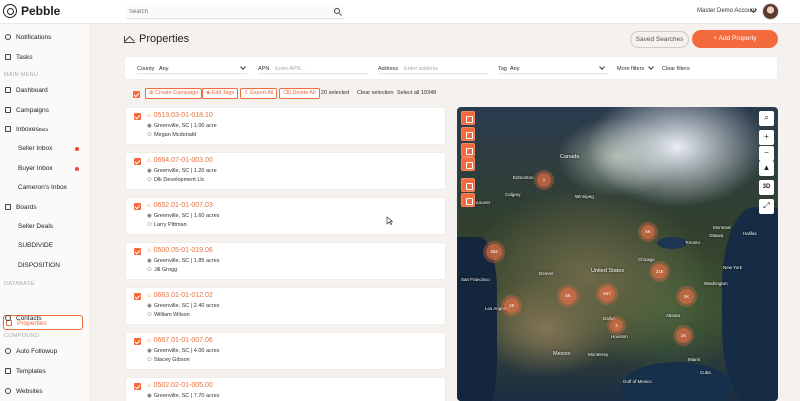 Image resolution: width=800 pixels, height=401 pixels. What do you see at coordinates (468, 185) in the screenshot?
I see `globe-tool-button` at bounding box center [468, 185].